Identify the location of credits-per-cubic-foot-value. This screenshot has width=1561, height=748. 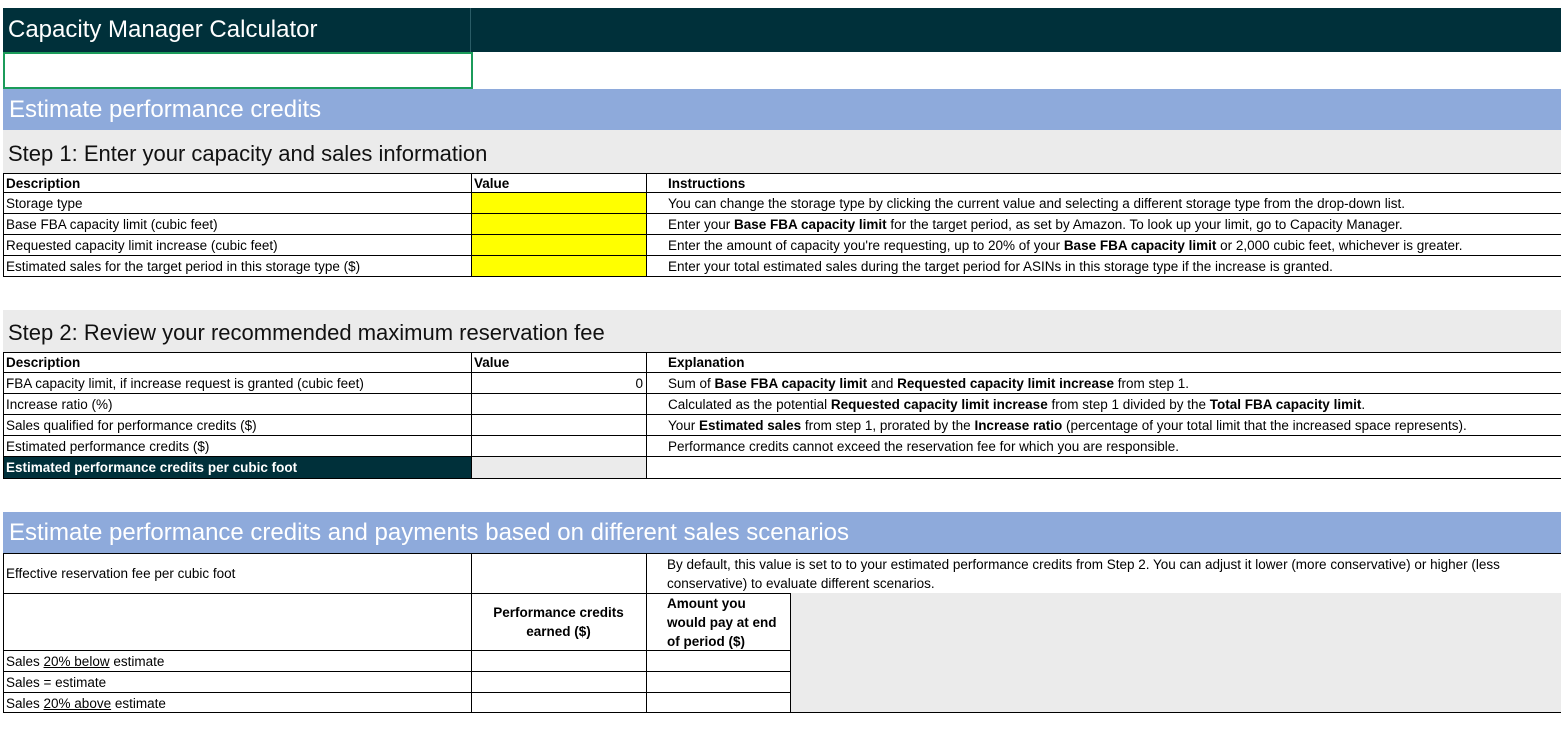
(558, 467).